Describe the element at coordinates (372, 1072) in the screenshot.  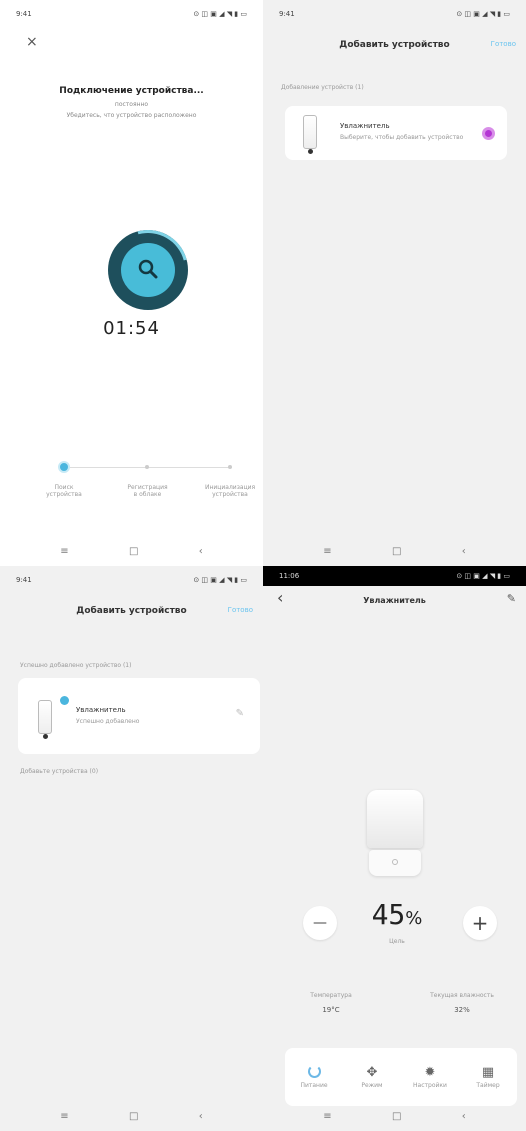
I see `mode-icon: ✥` at that location.